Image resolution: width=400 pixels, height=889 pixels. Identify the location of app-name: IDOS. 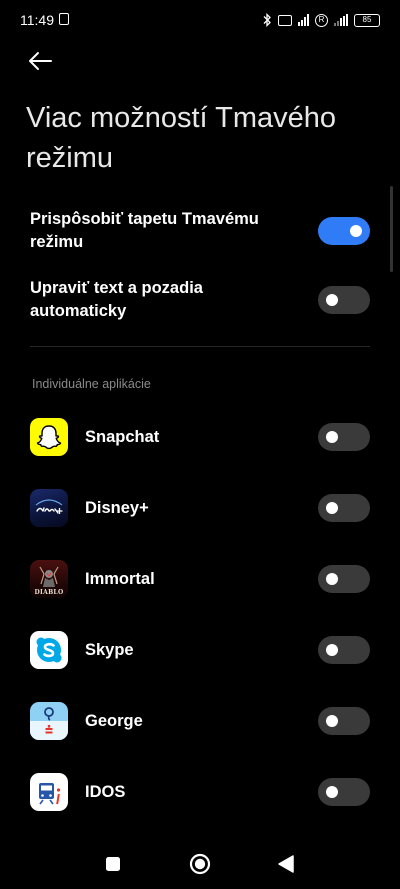
(105, 791).